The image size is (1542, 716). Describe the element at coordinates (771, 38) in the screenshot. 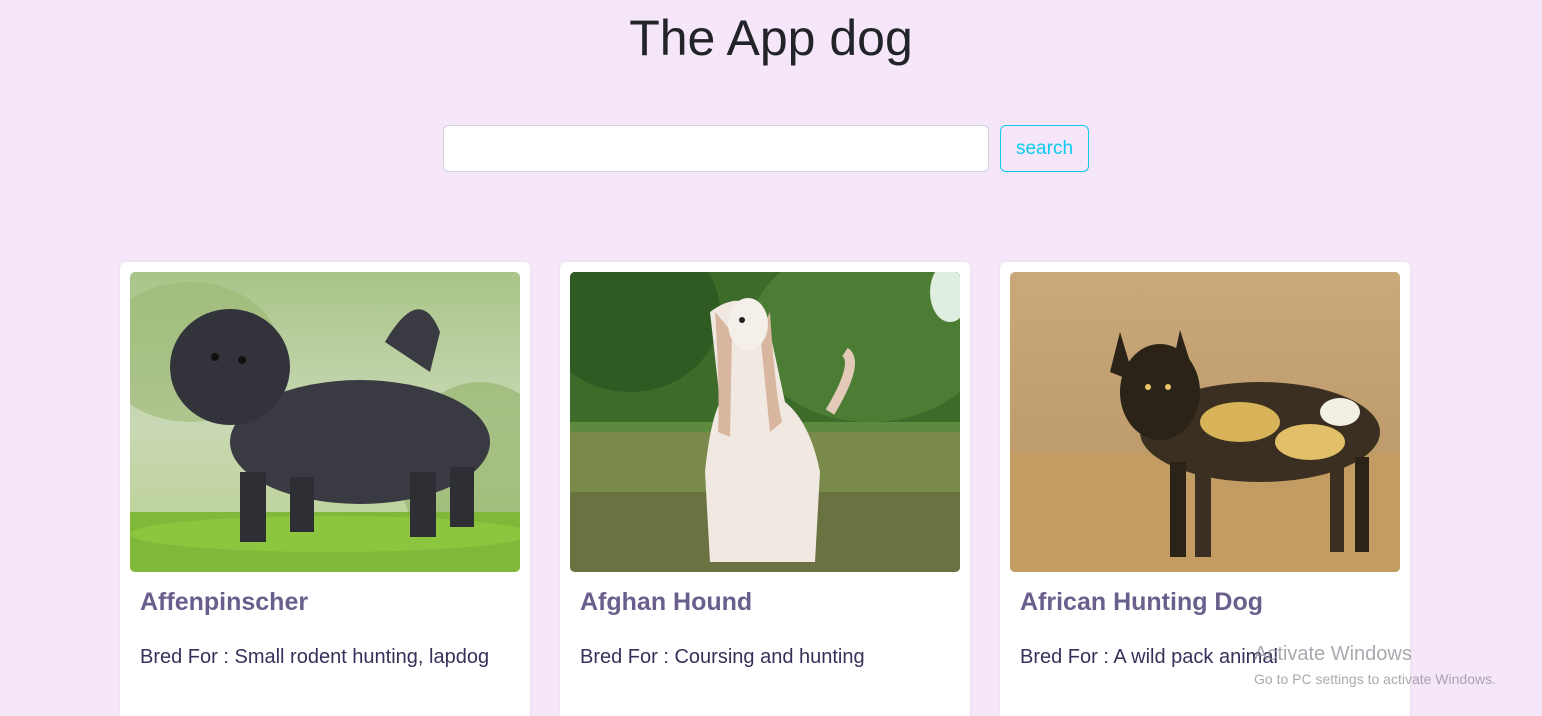

I see `page-title: The App dog` at that location.